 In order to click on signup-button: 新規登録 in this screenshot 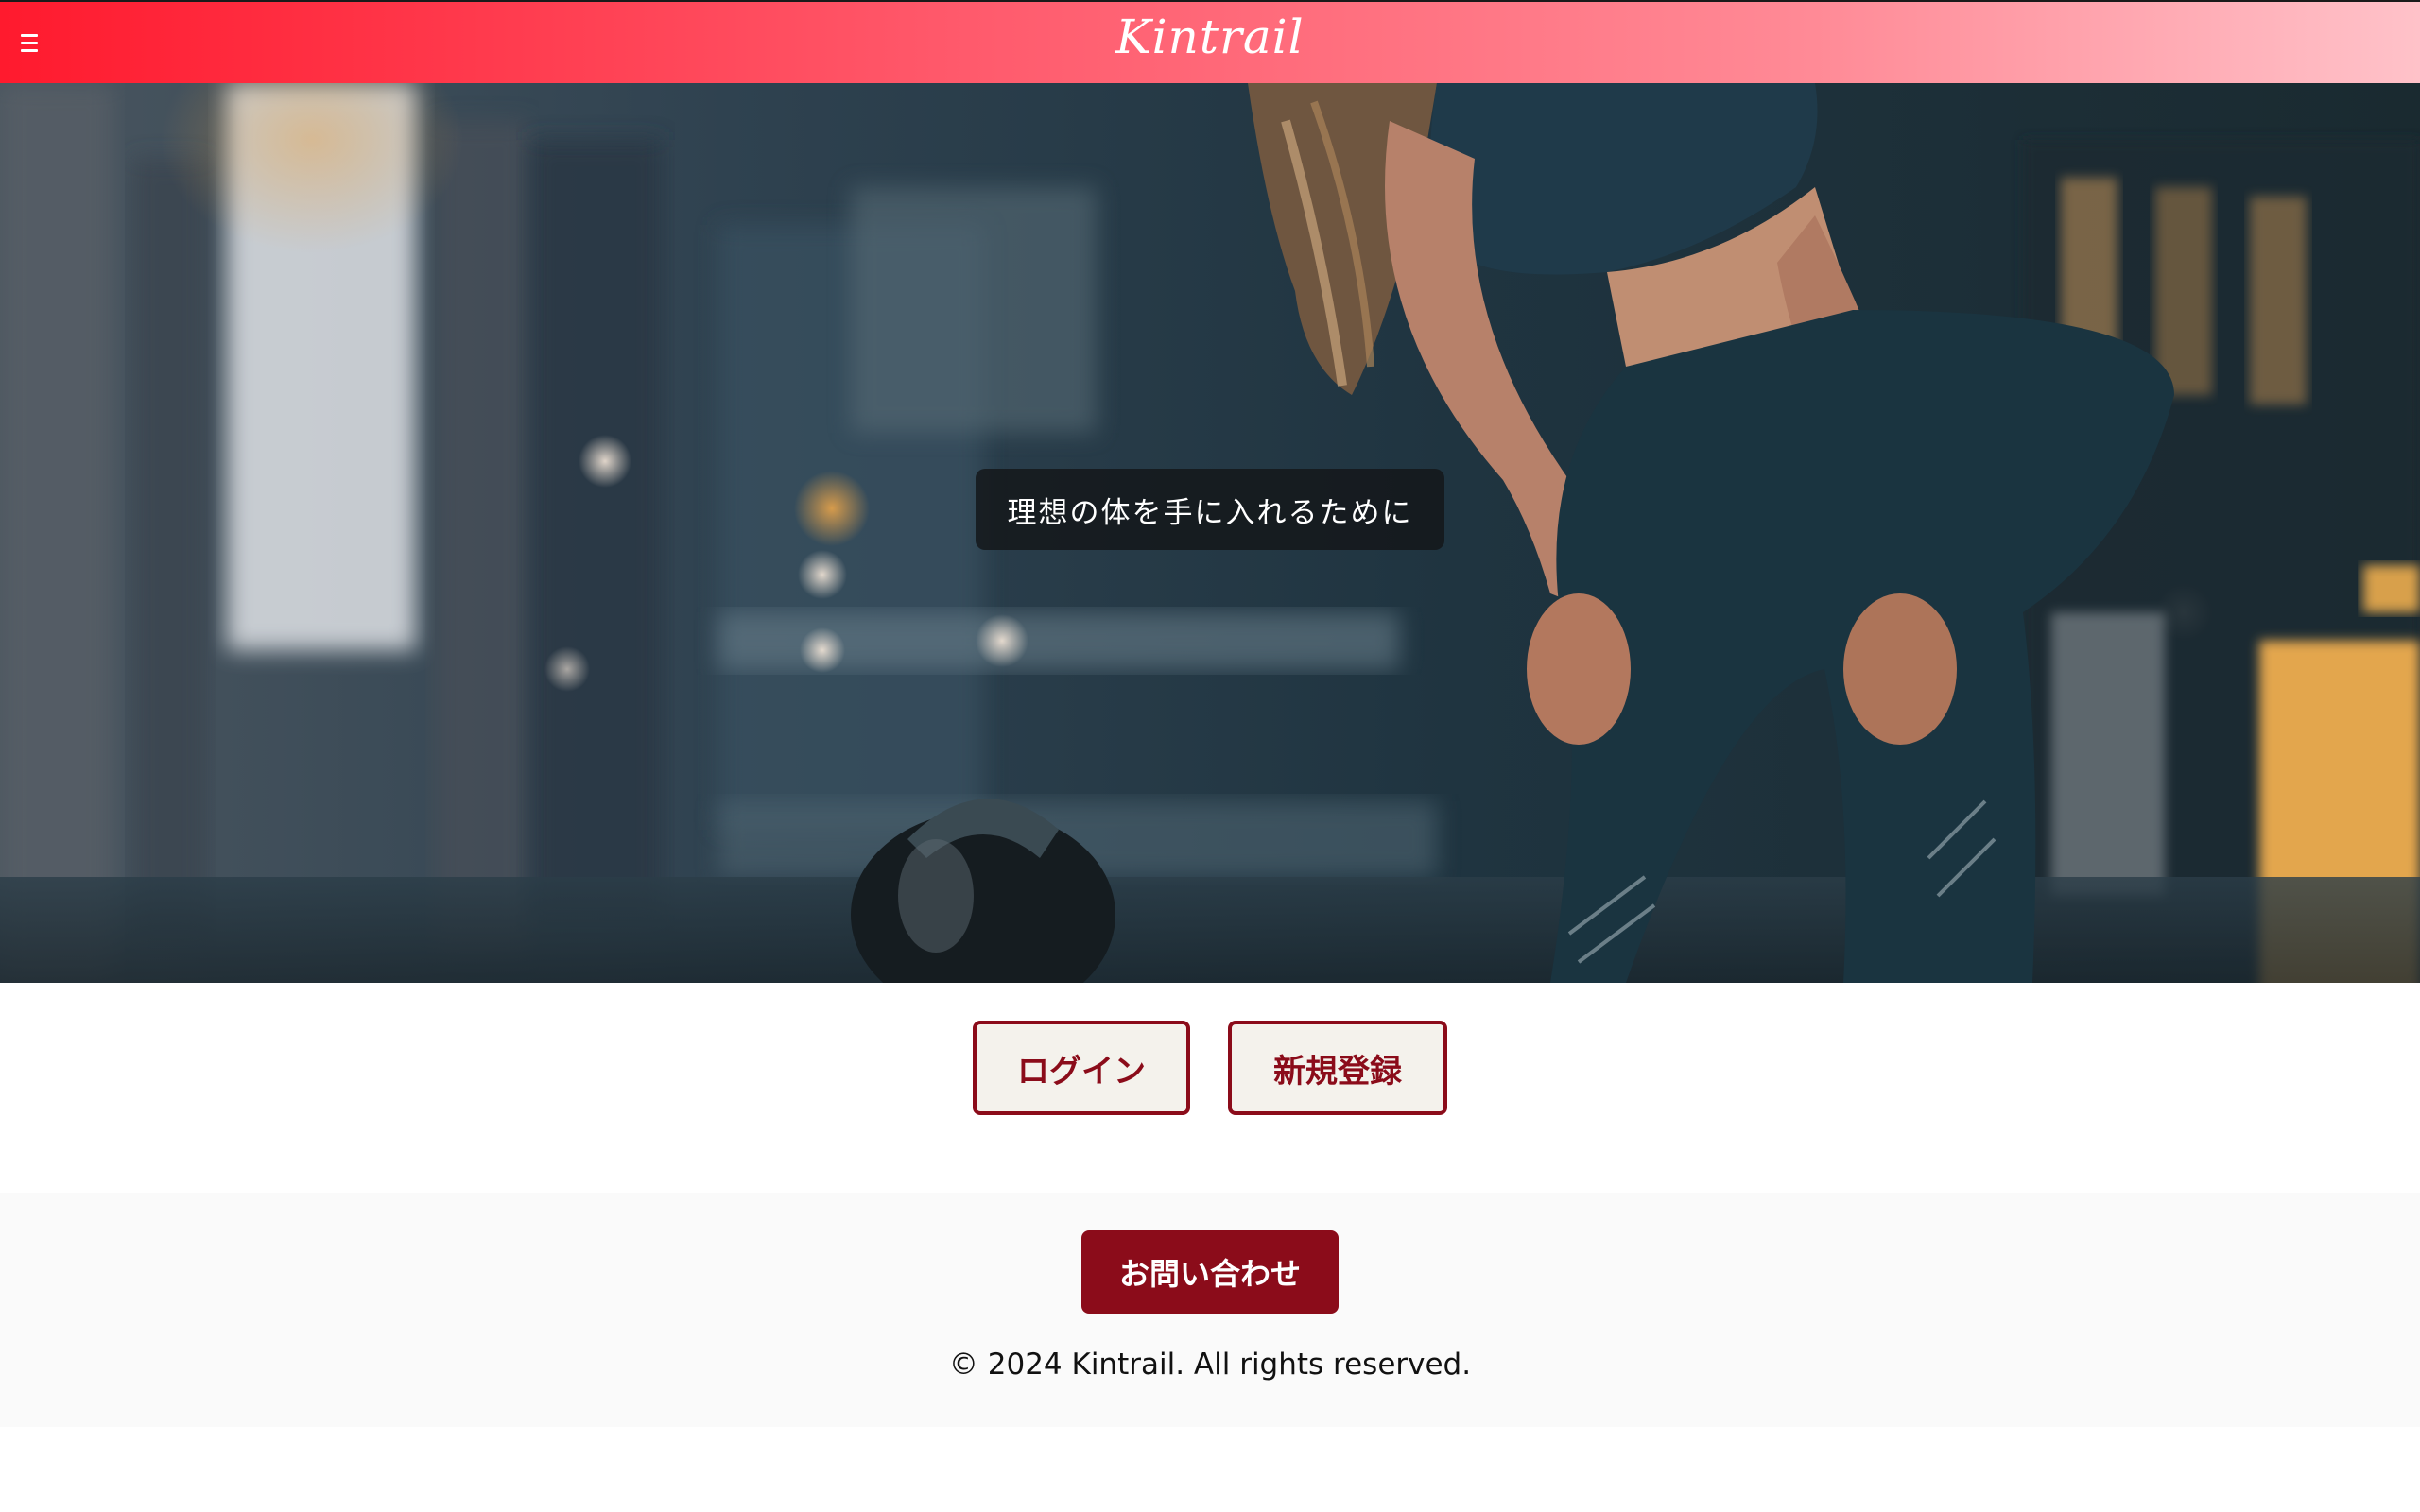, I will do `click(1338, 1068)`.